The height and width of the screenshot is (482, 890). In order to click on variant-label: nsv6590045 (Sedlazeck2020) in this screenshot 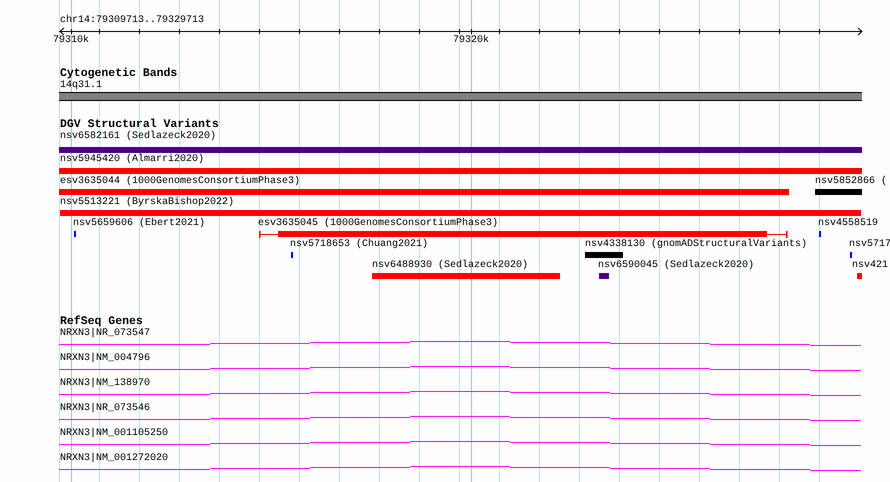, I will do `click(676, 266)`.